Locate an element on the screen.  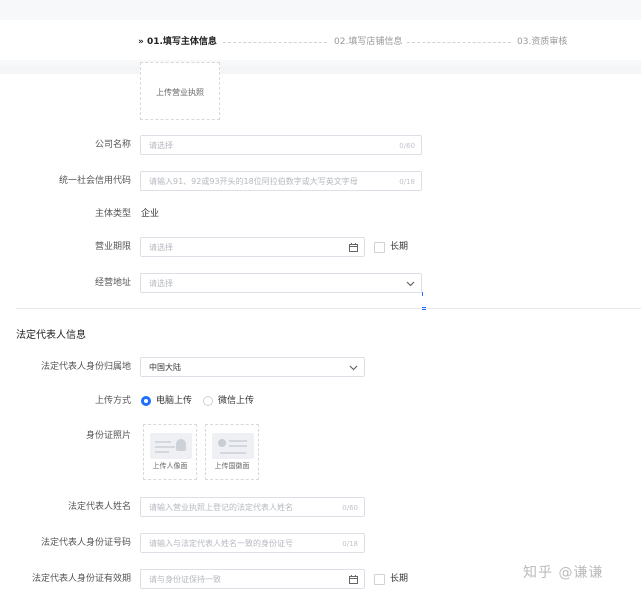
id-region-label: 法定代表人身份归属地 is located at coordinates (85, 367).